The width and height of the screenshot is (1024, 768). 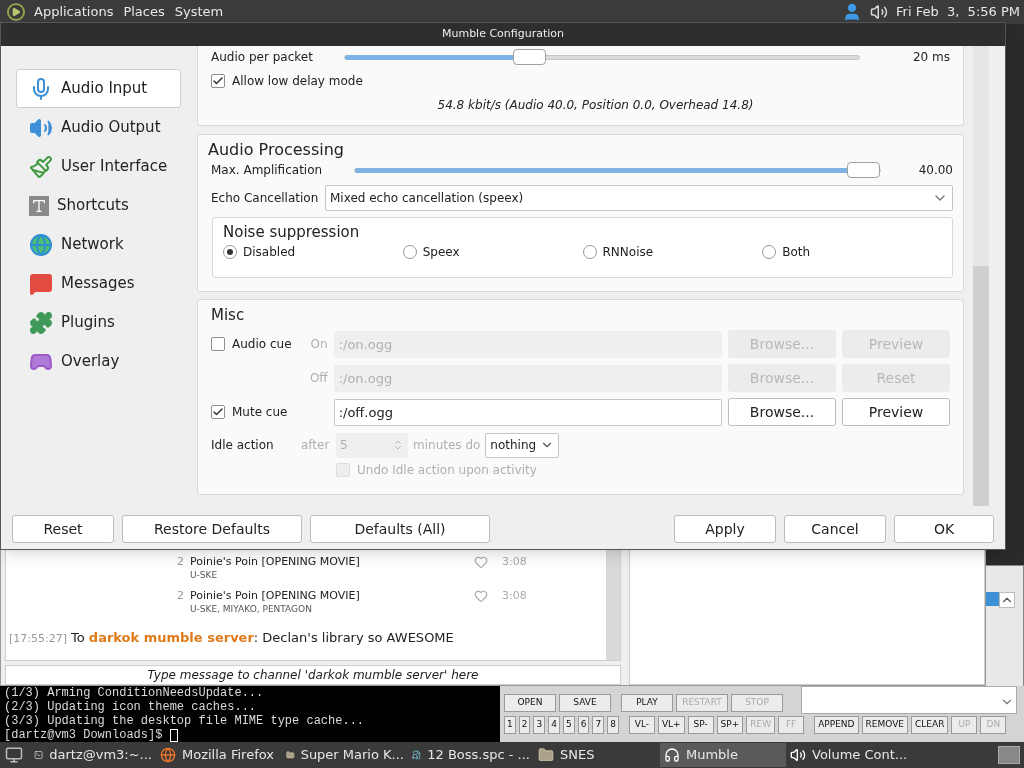 I want to click on player-button: VL+, so click(x=671, y=725).